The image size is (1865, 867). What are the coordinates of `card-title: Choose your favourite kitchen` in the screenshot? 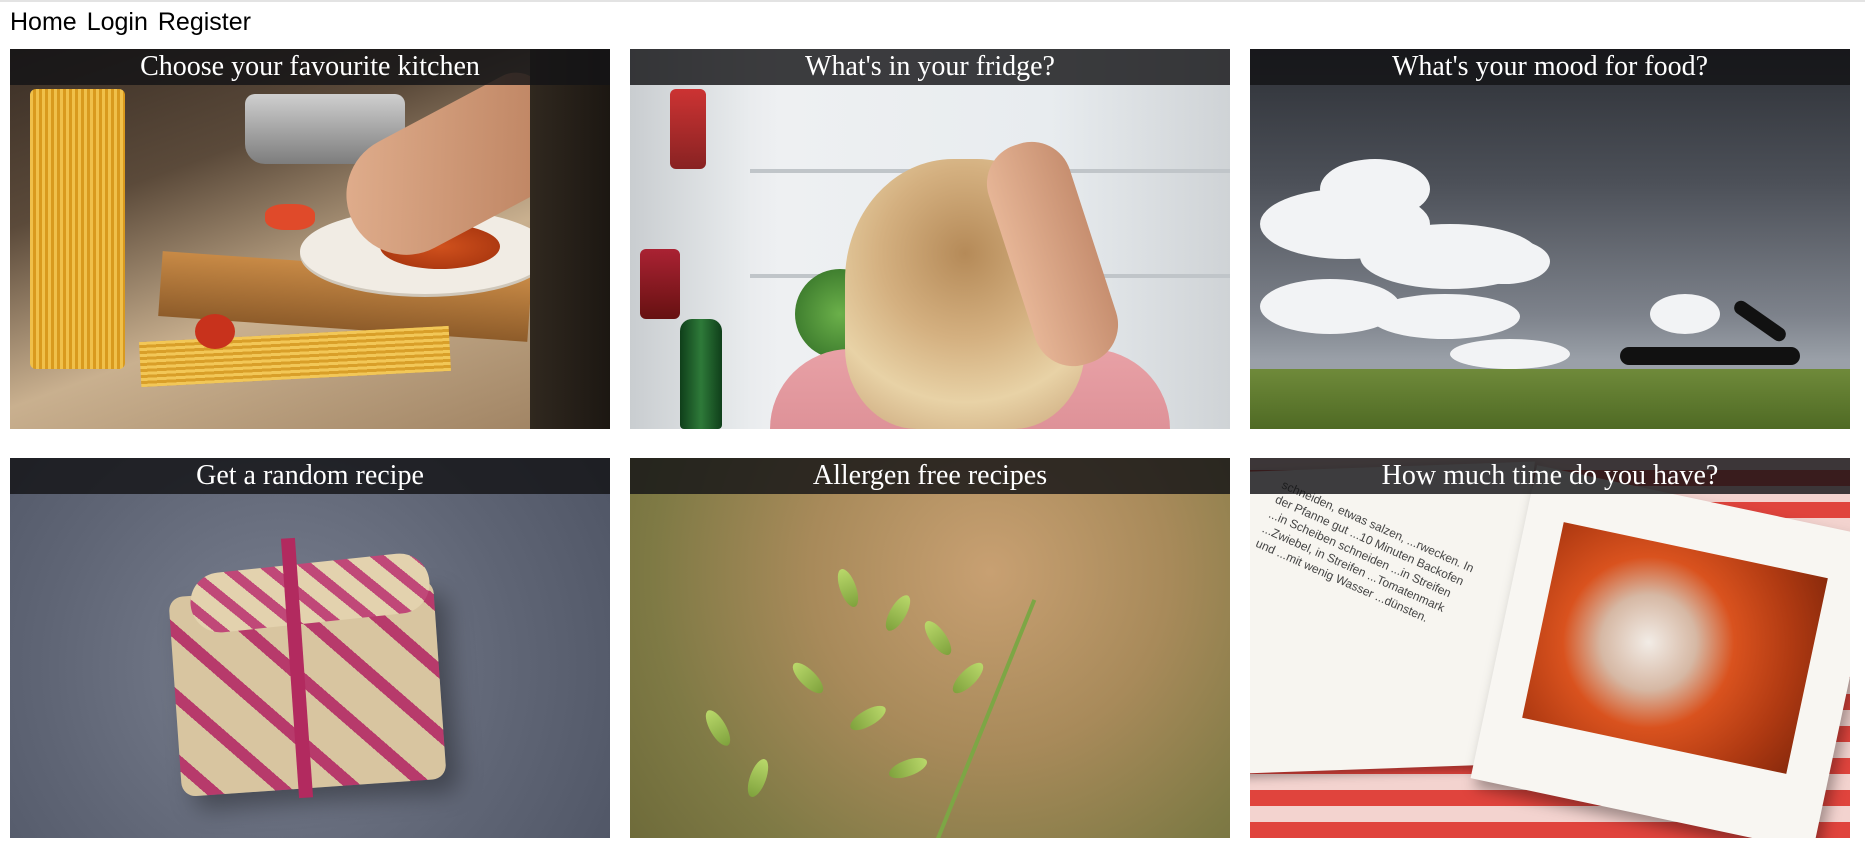 It's located at (310, 67).